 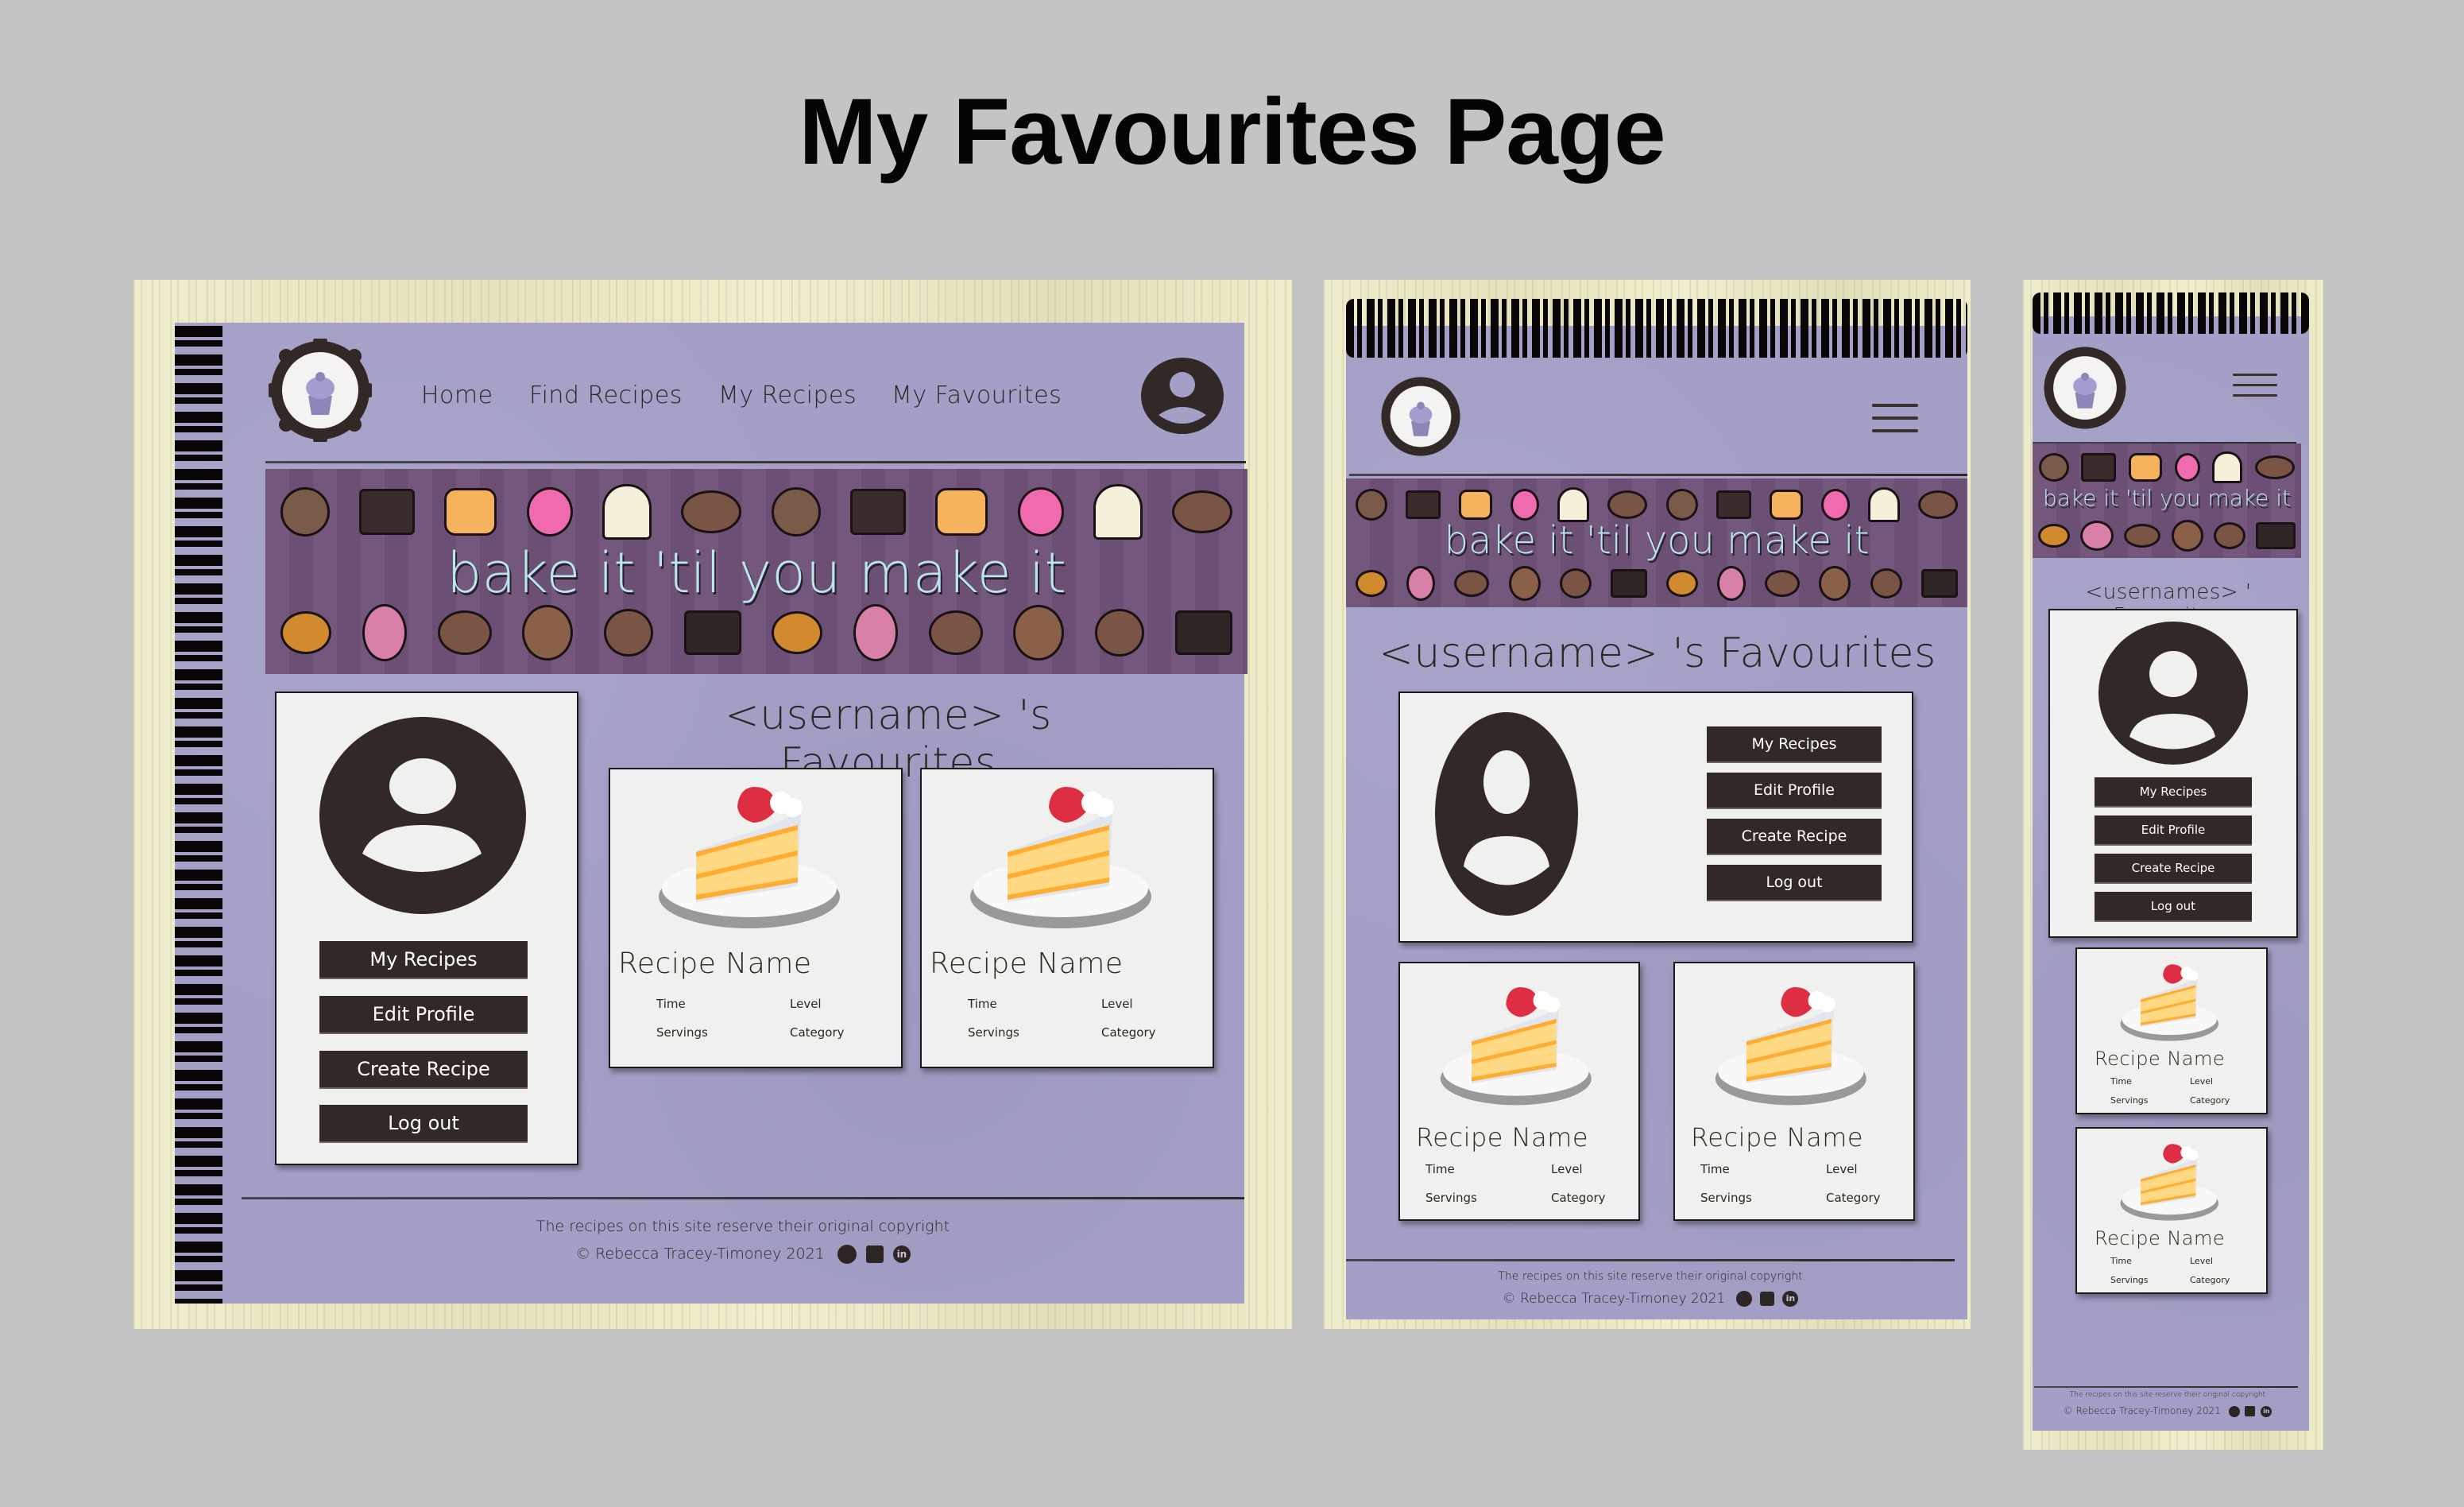 What do you see at coordinates (1657, 653) in the screenshot?
I see `favourites-title: <username> 's Favourites` at bounding box center [1657, 653].